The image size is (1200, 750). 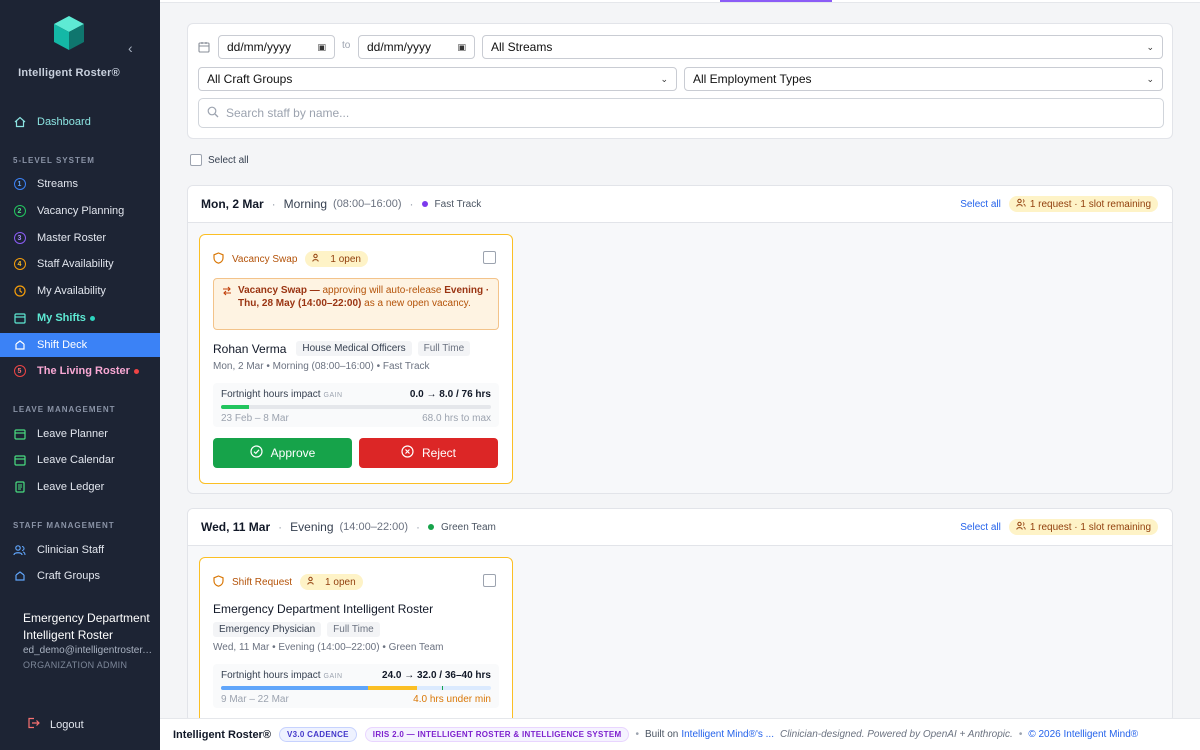 What do you see at coordinates (19, 238) in the screenshot?
I see `step-3-icon: 3` at bounding box center [19, 238].